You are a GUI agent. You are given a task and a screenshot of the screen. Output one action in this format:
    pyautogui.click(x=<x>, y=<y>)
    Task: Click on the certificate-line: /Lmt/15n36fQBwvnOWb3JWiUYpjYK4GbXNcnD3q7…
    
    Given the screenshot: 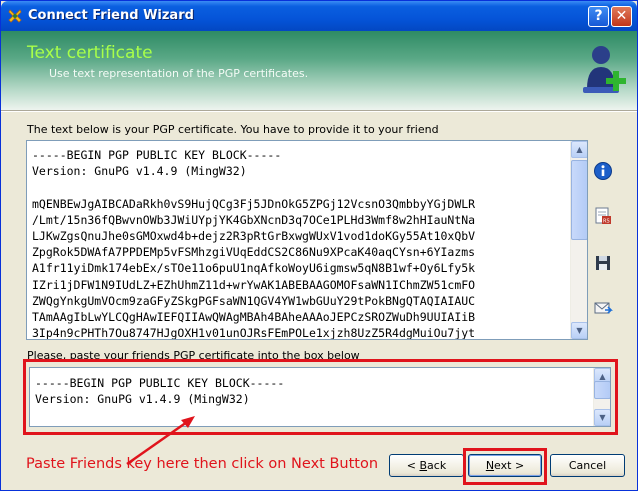 What is the action you would take?
    pyautogui.click(x=254, y=219)
    